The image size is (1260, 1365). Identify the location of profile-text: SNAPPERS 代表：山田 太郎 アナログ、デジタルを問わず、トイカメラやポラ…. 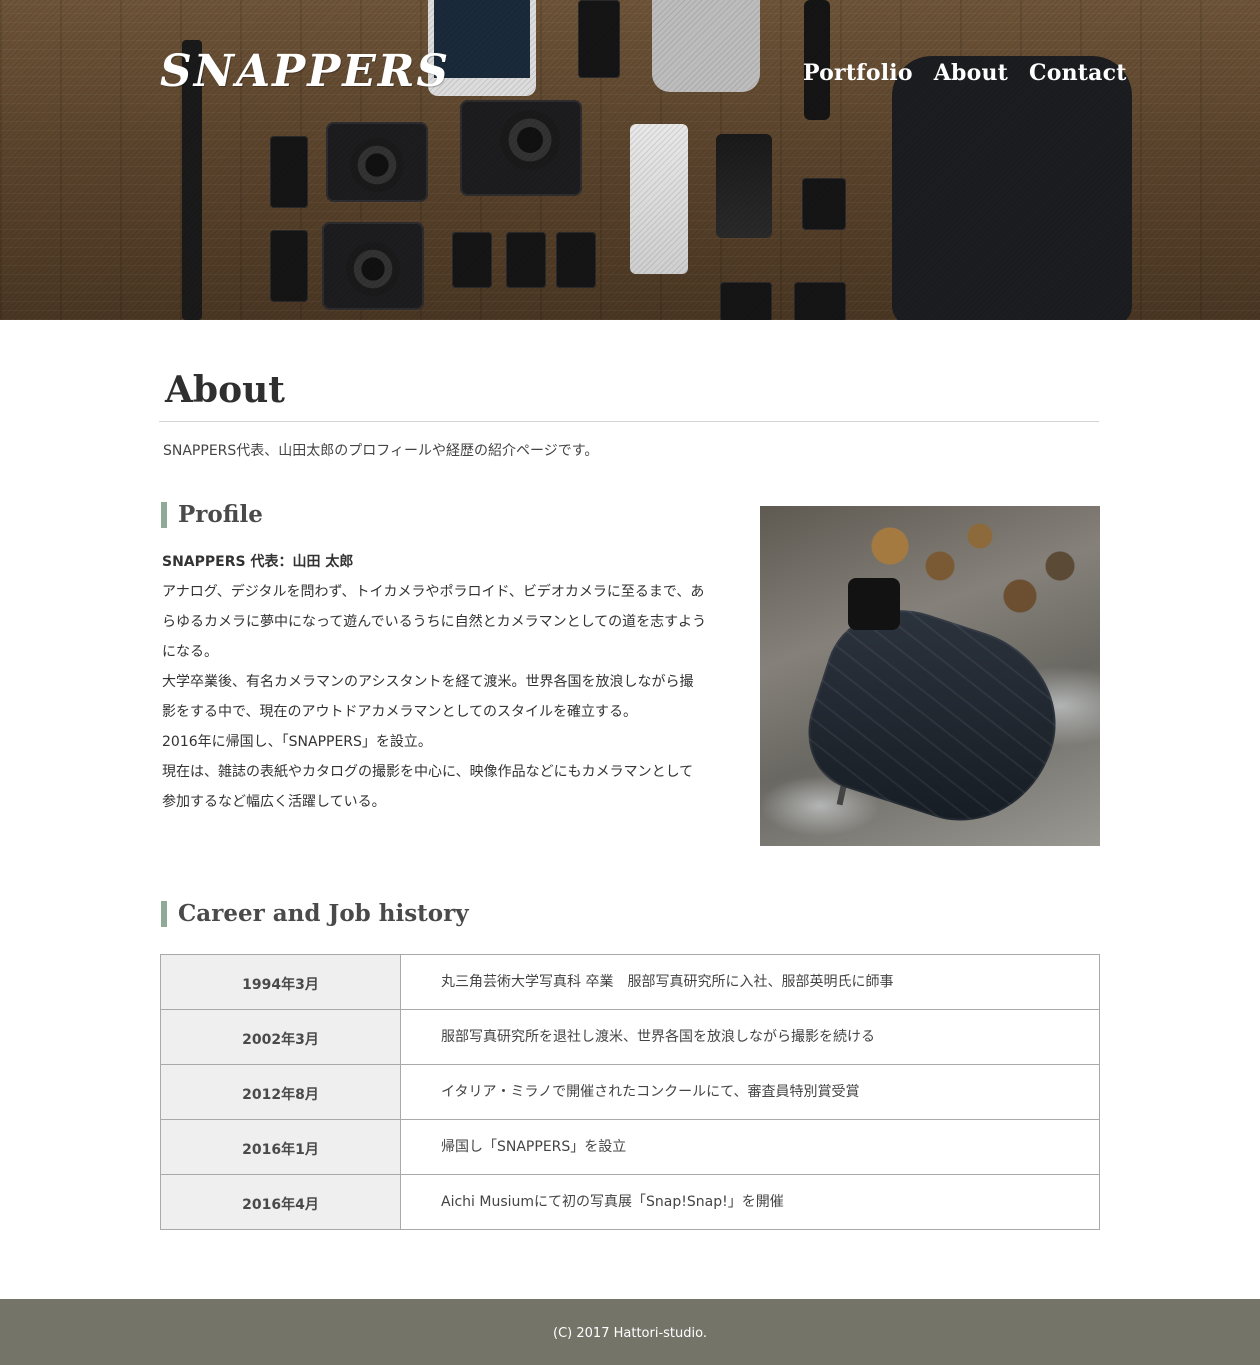
(434, 682).